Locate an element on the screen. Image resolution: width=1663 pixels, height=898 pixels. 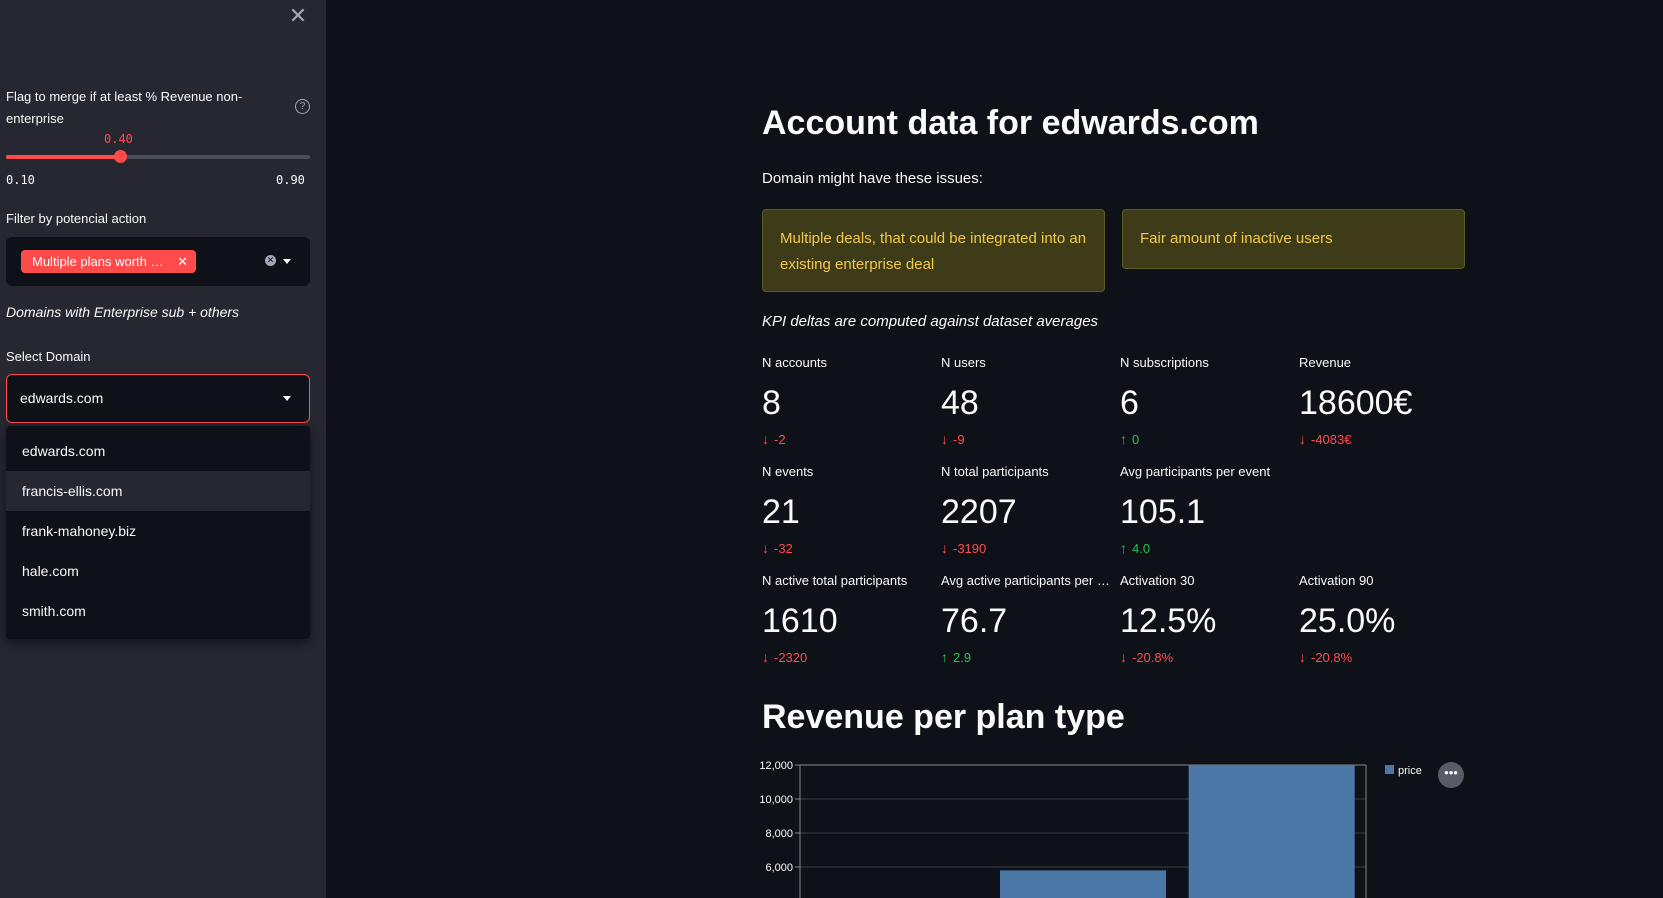
metric-card: Avg participants per event 105.1 ↑ 4.0 is located at coordinates (1207, 511).